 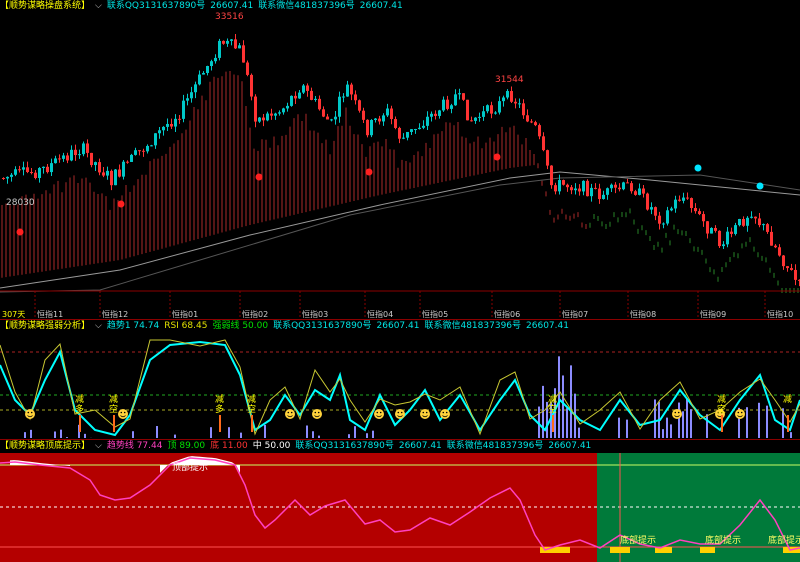 What do you see at coordinates (643, 313) in the screenshot?
I see `x-tick-label: 恒指08` at bounding box center [643, 313].